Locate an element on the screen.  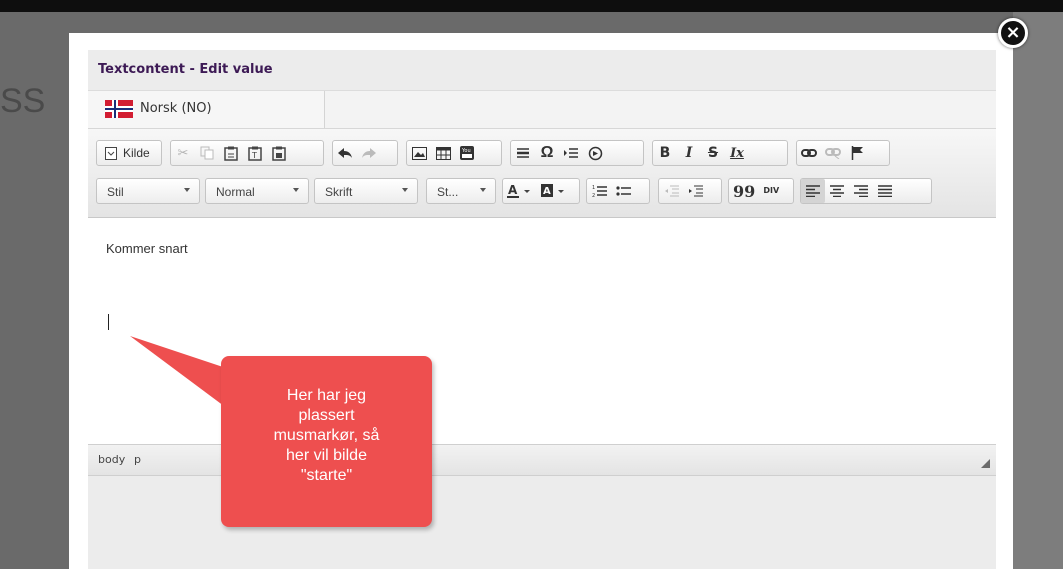
paste-text-icon: T is located at coordinates (255, 153).